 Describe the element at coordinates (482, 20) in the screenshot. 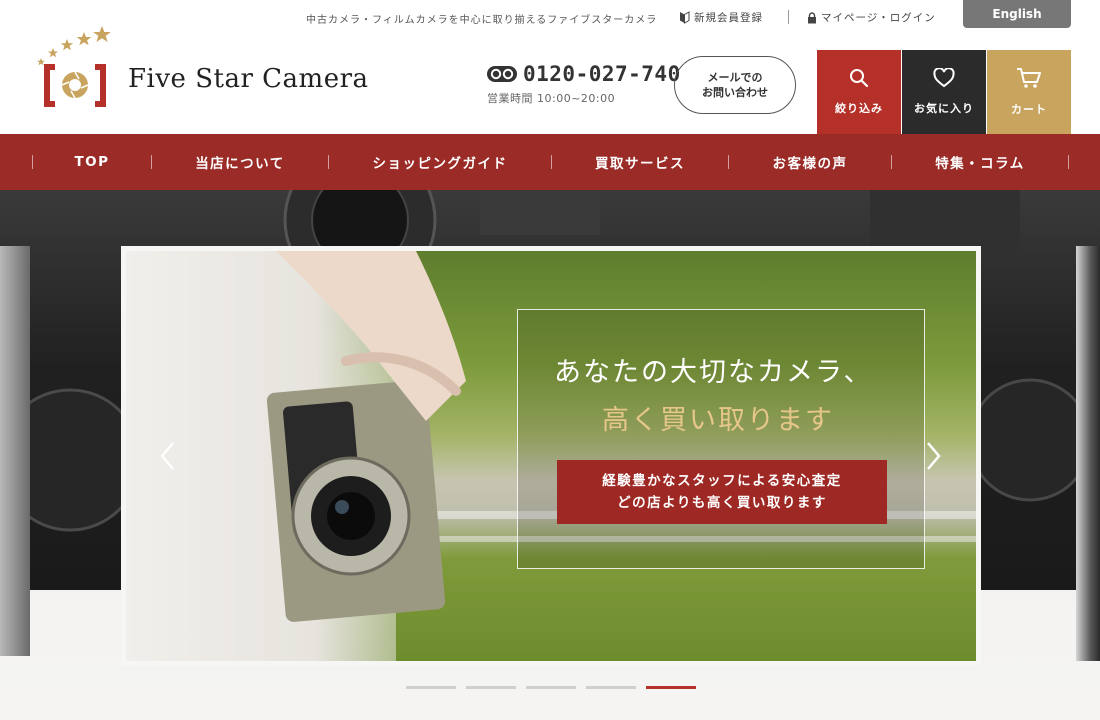

I see `site-tagline: 中古カメラ・フィルムカメラを中心に取り揃えるファイブスターカメラ` at that location.